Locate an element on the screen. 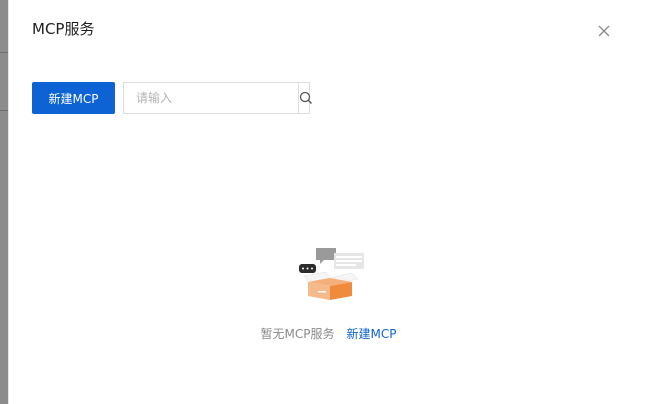  search-icon is located at coordinates (305, 97).